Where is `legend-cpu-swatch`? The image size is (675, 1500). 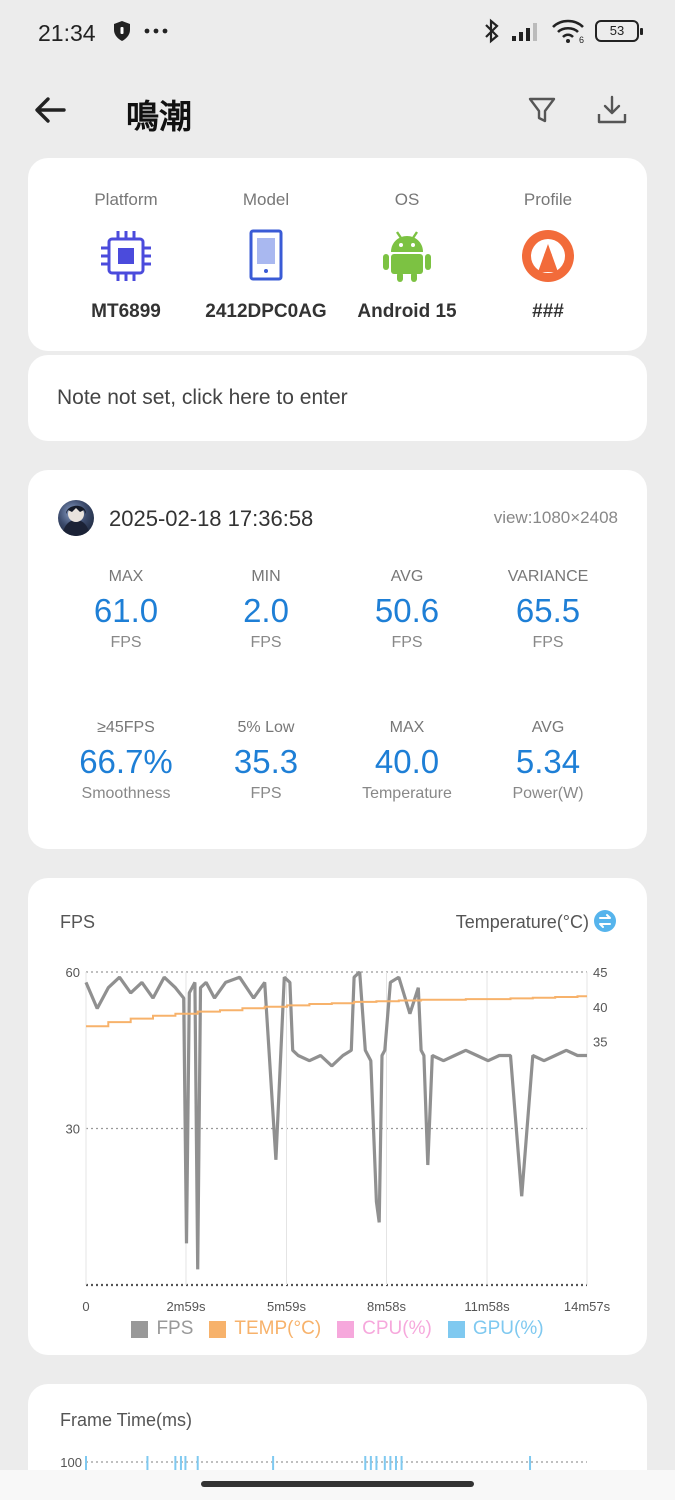
legend-cpu-swatch is located at coordinates (346, 1329).